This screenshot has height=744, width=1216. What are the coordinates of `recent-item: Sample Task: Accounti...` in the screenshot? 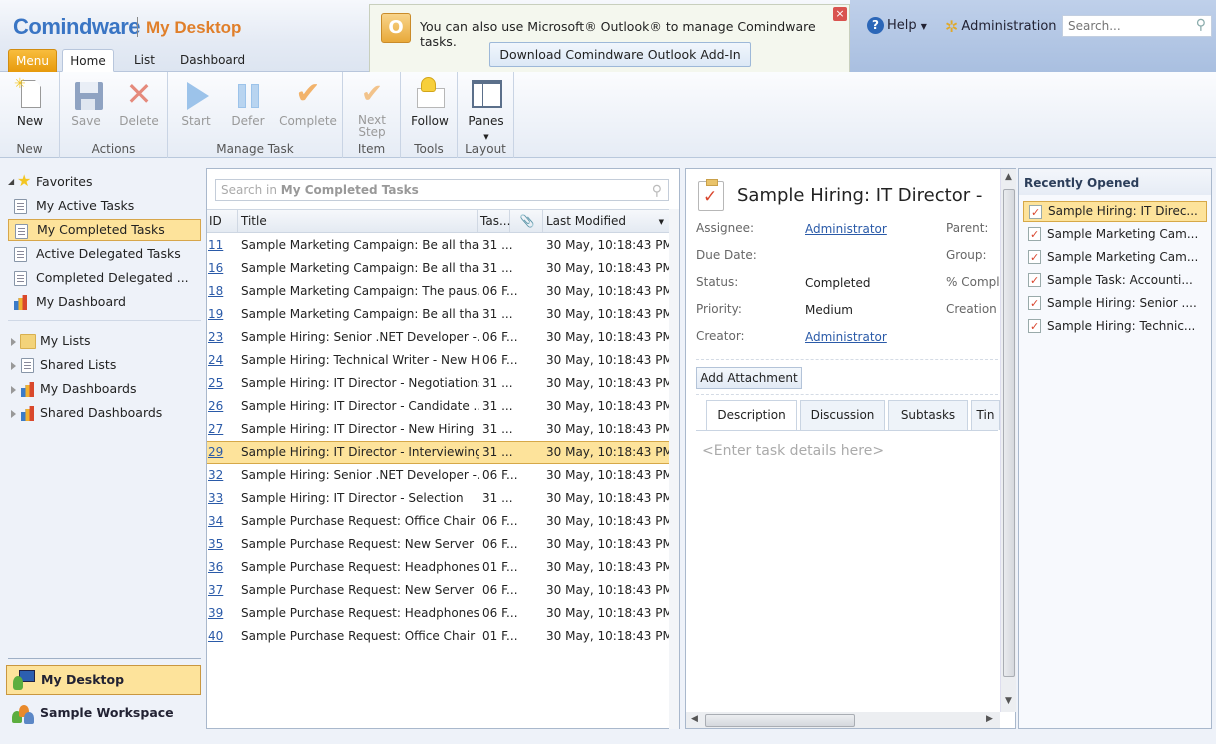 It's located at (1115, 280).